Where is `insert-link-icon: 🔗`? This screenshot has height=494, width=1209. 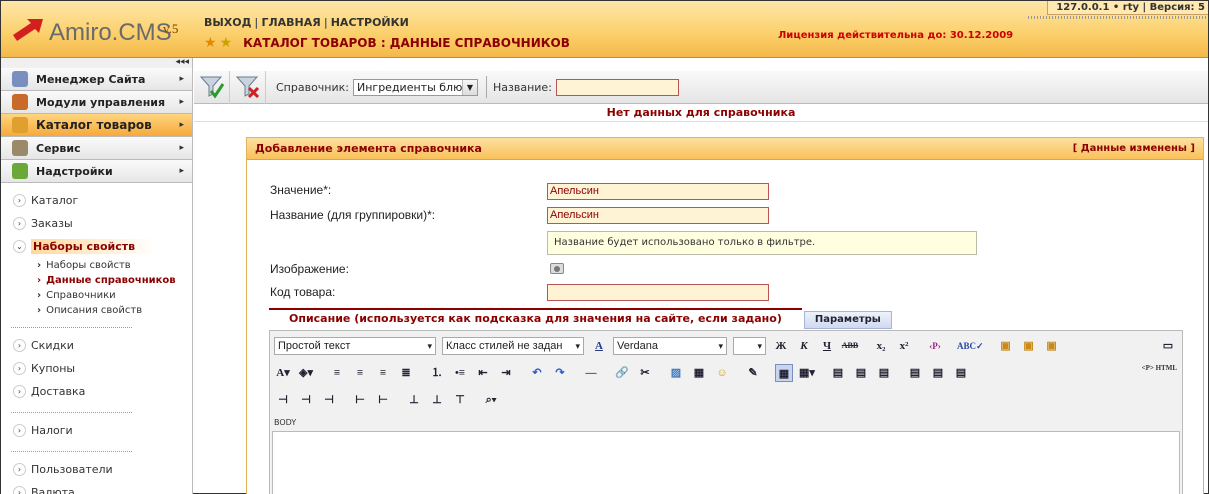
insert-link-icon: 🔗 is located at coordinates (622, 373).